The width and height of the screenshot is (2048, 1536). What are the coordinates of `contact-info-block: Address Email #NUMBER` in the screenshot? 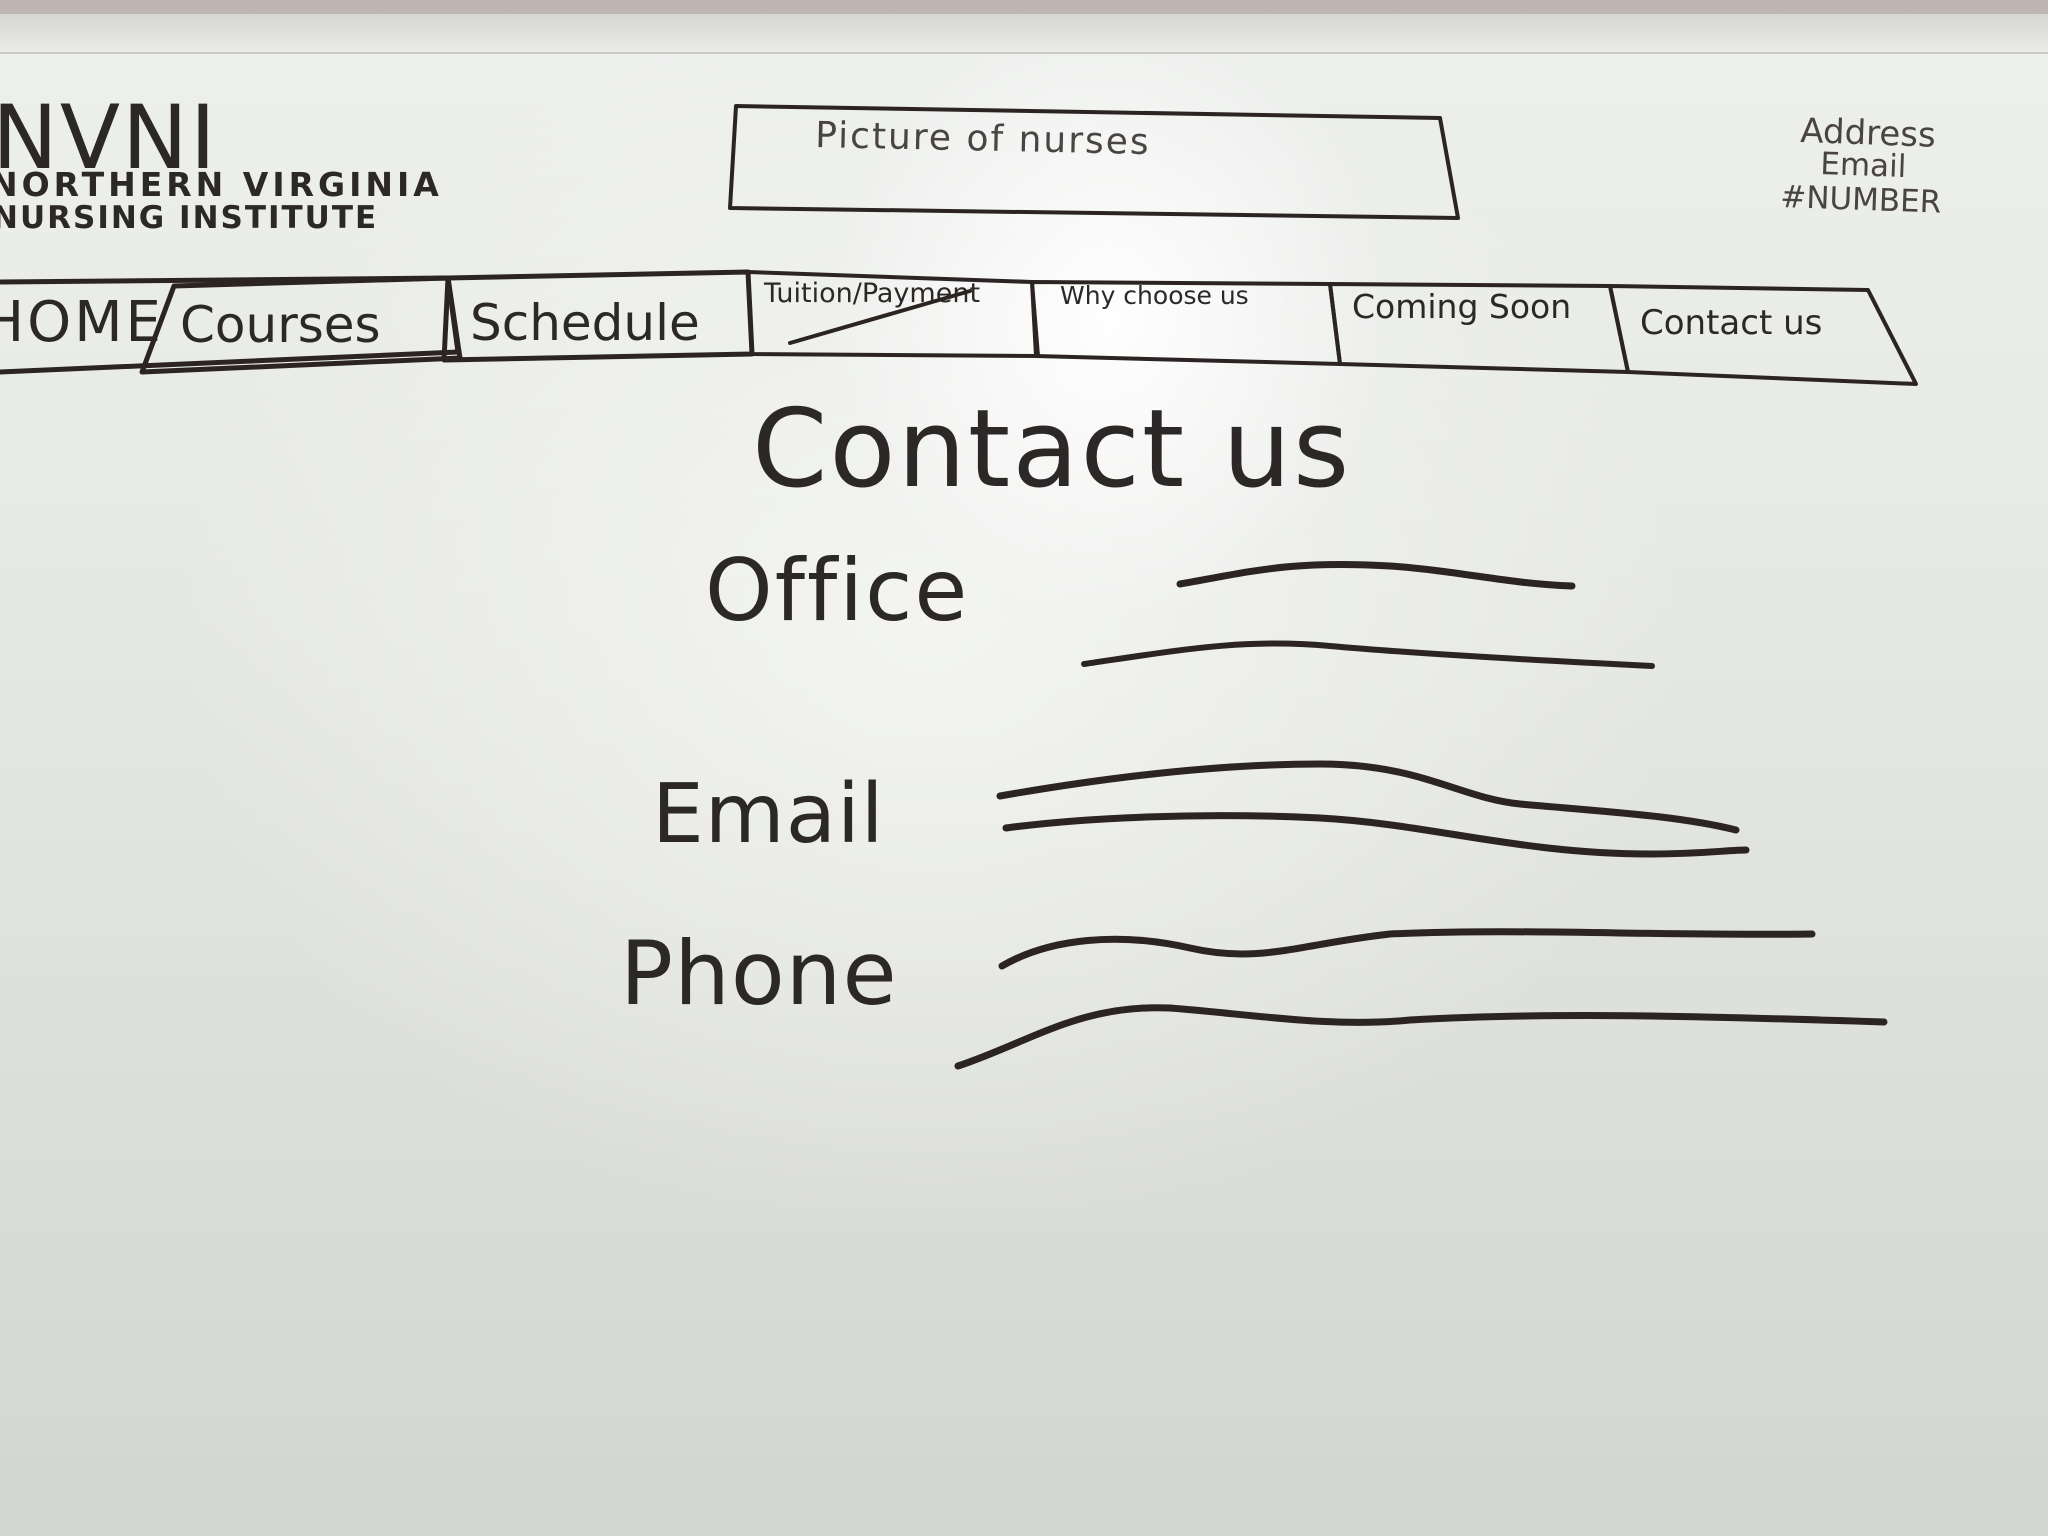 It's located at (1861, 166).